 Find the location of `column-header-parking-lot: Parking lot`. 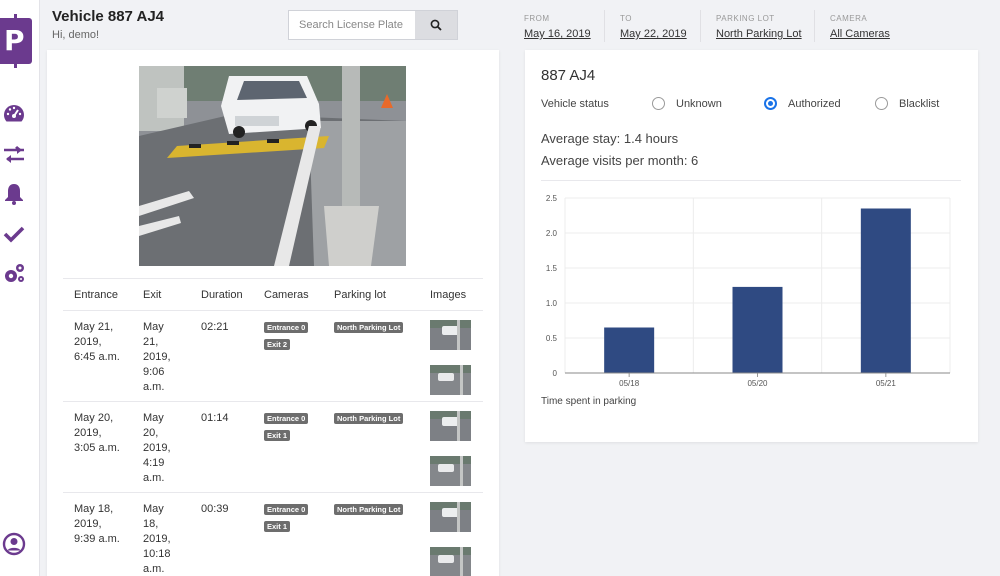

column-header-parking-lot: Parking lot is located at coordinates (360, 294).